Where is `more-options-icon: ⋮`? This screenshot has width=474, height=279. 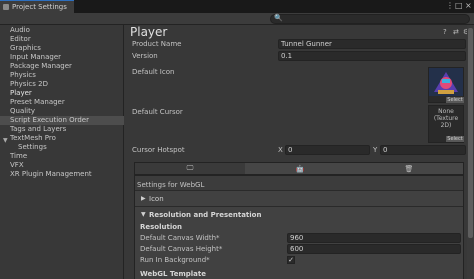
more-options-icon: ⋮ is located at coordinates (450, 6).